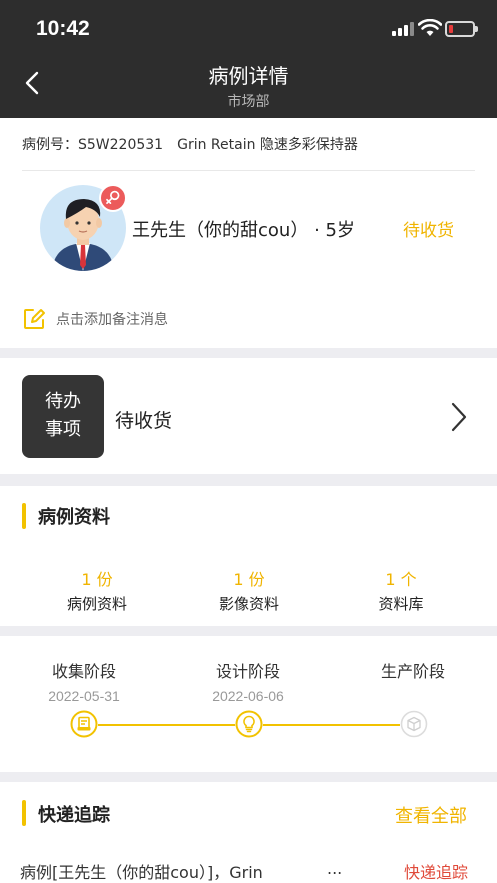 This screenshot has height=883, width=497. I want to click on stage-design: 设计阶段 2022-06-06, so click(248, 681).